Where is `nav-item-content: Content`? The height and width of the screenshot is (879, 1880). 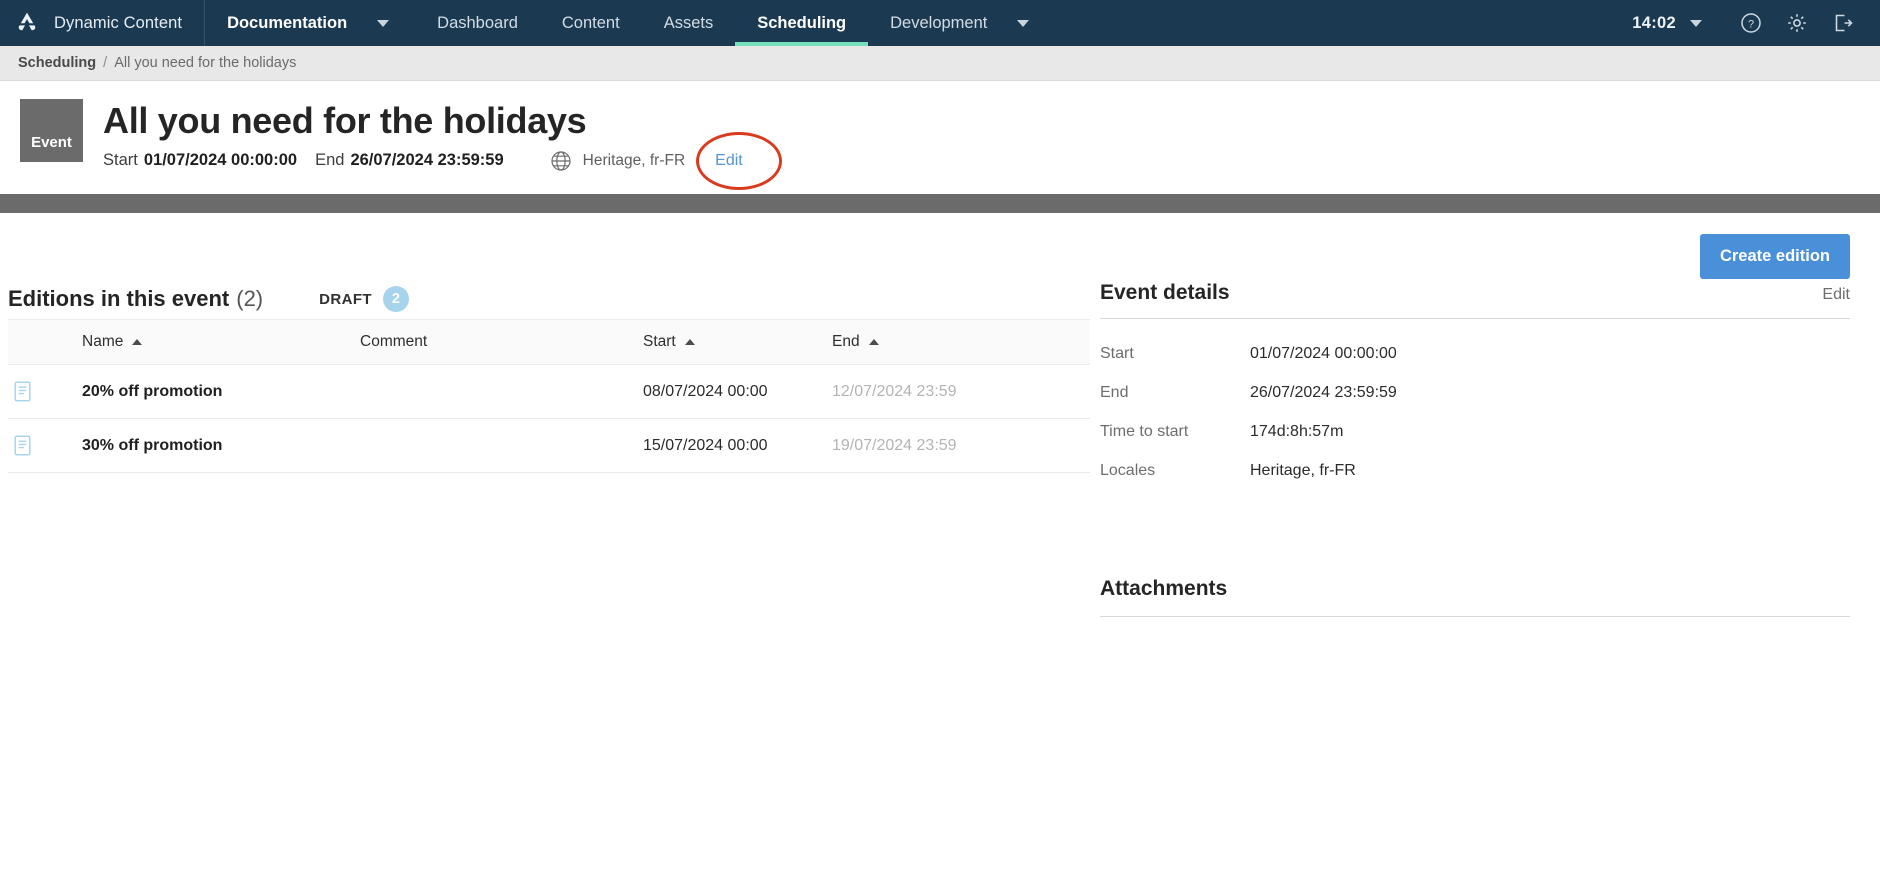 nav-item-content: Content is located at coordinates (591, 23).